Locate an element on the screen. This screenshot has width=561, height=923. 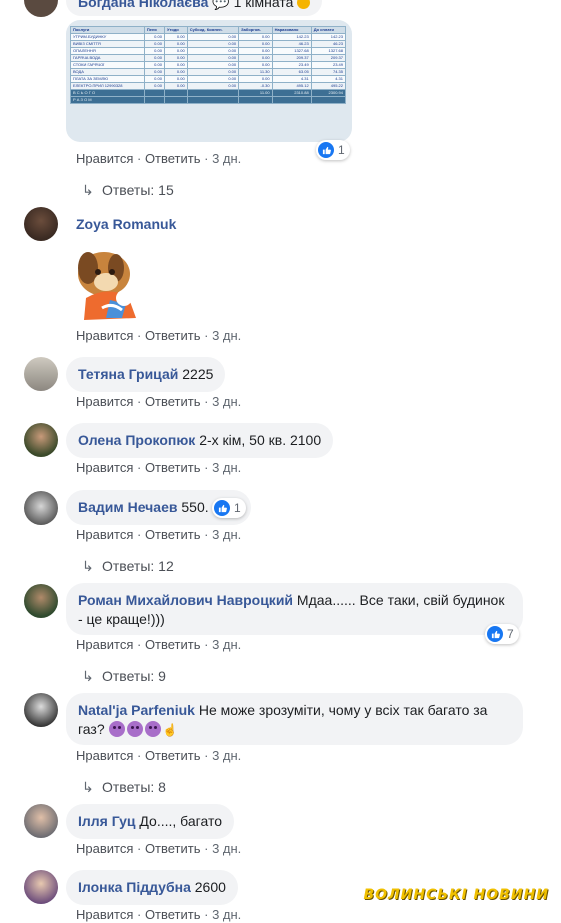
replies-link: ↳ Ответы: 8 is located at coordinates (124, 787).